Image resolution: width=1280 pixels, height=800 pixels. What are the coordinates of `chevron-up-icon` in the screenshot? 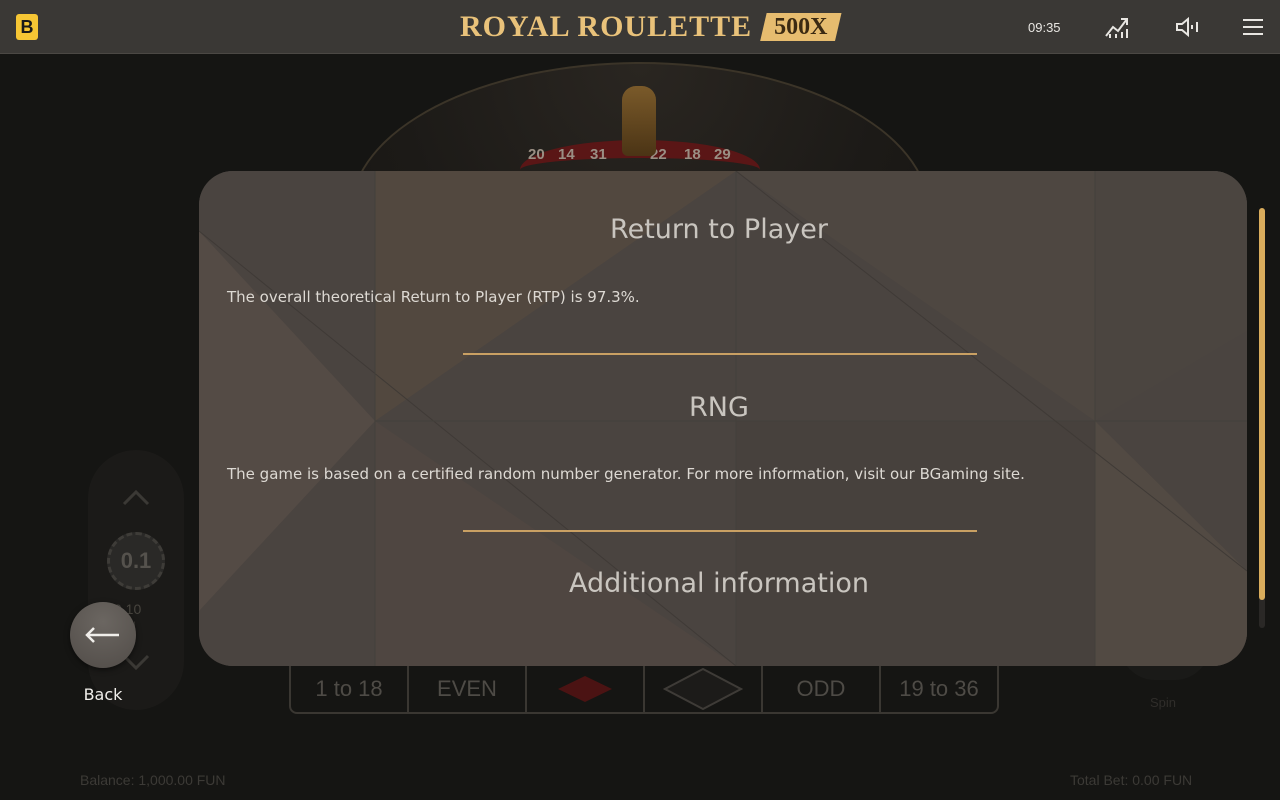 It's located at (136, 500).